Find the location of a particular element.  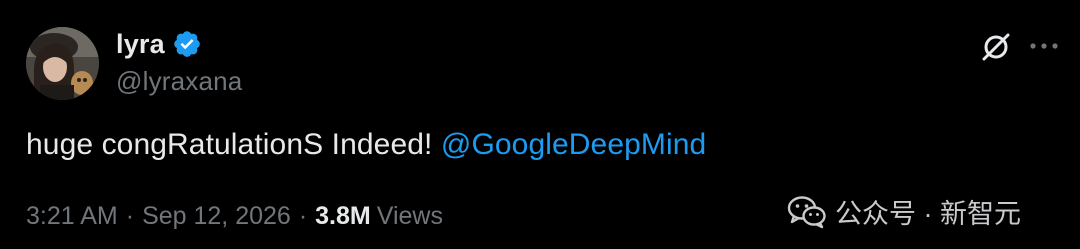

author-display-name: lyra is located at coordinates (140, 44).